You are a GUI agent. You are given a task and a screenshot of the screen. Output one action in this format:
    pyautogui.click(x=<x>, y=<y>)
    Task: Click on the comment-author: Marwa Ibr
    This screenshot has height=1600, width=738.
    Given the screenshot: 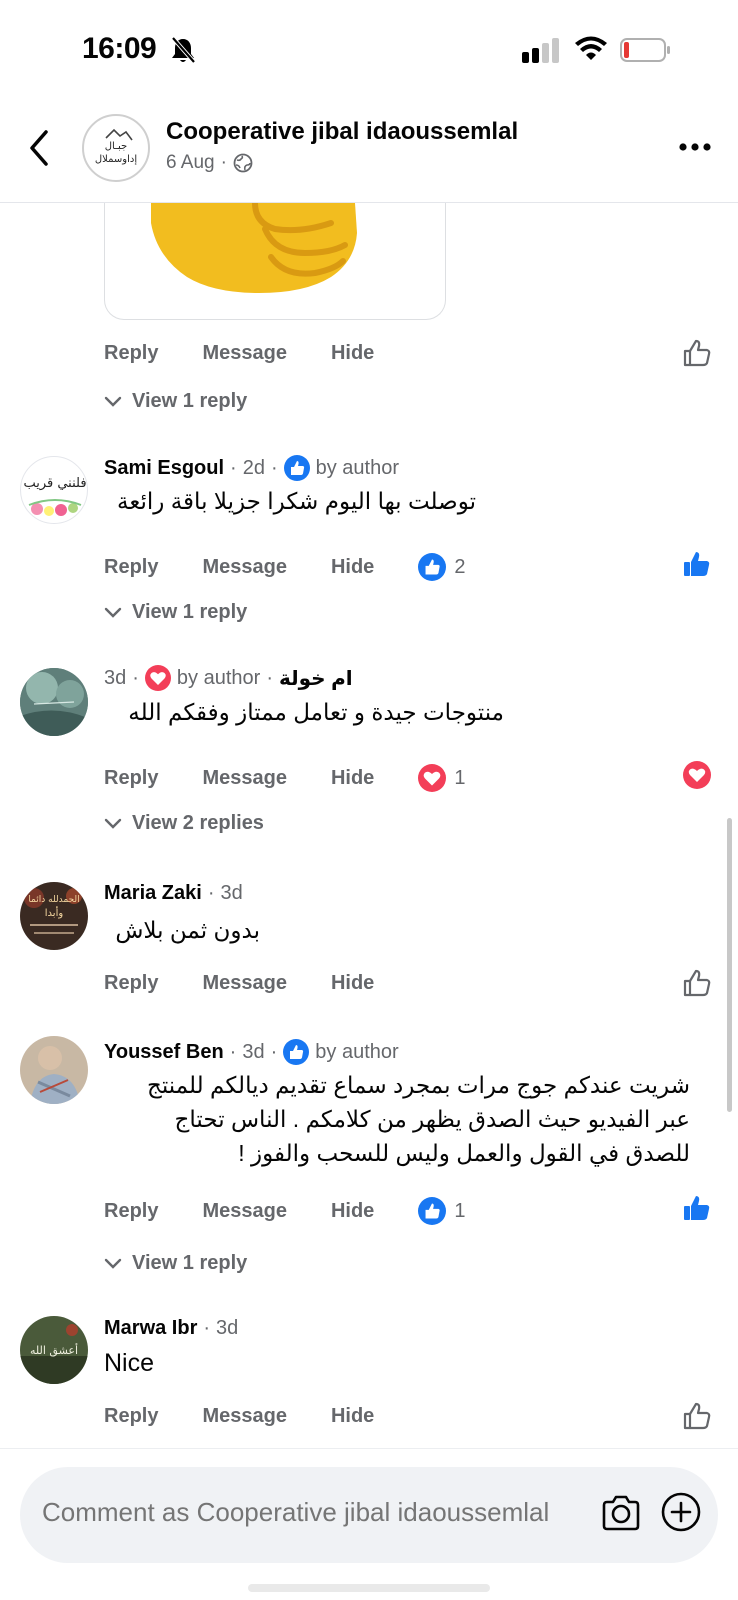 What is the action you would take?
    pyautogui.click(x=150, y=1328)
    